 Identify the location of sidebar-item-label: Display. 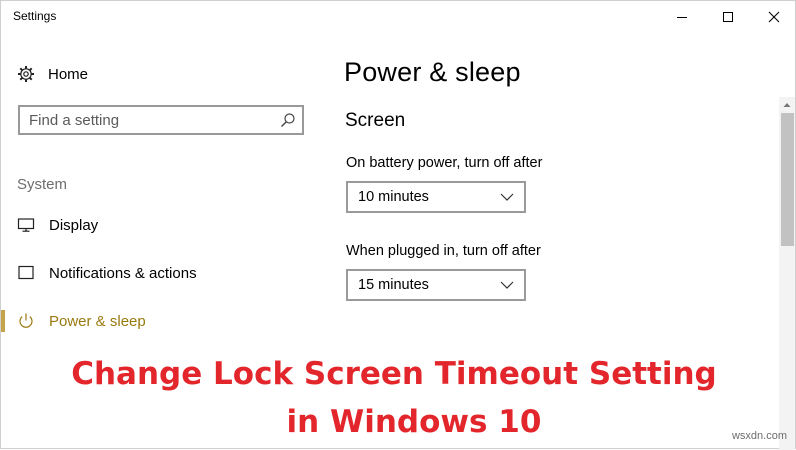
(74, 225).